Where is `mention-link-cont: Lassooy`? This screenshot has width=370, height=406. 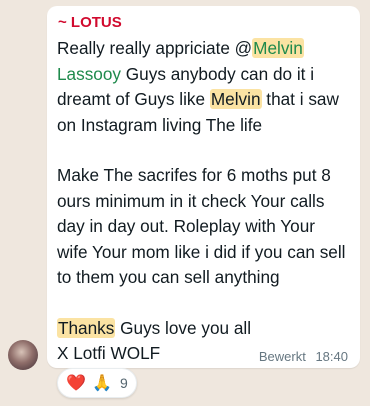 mention-link-cont: Lassooy is located at coordinates (89, 74).